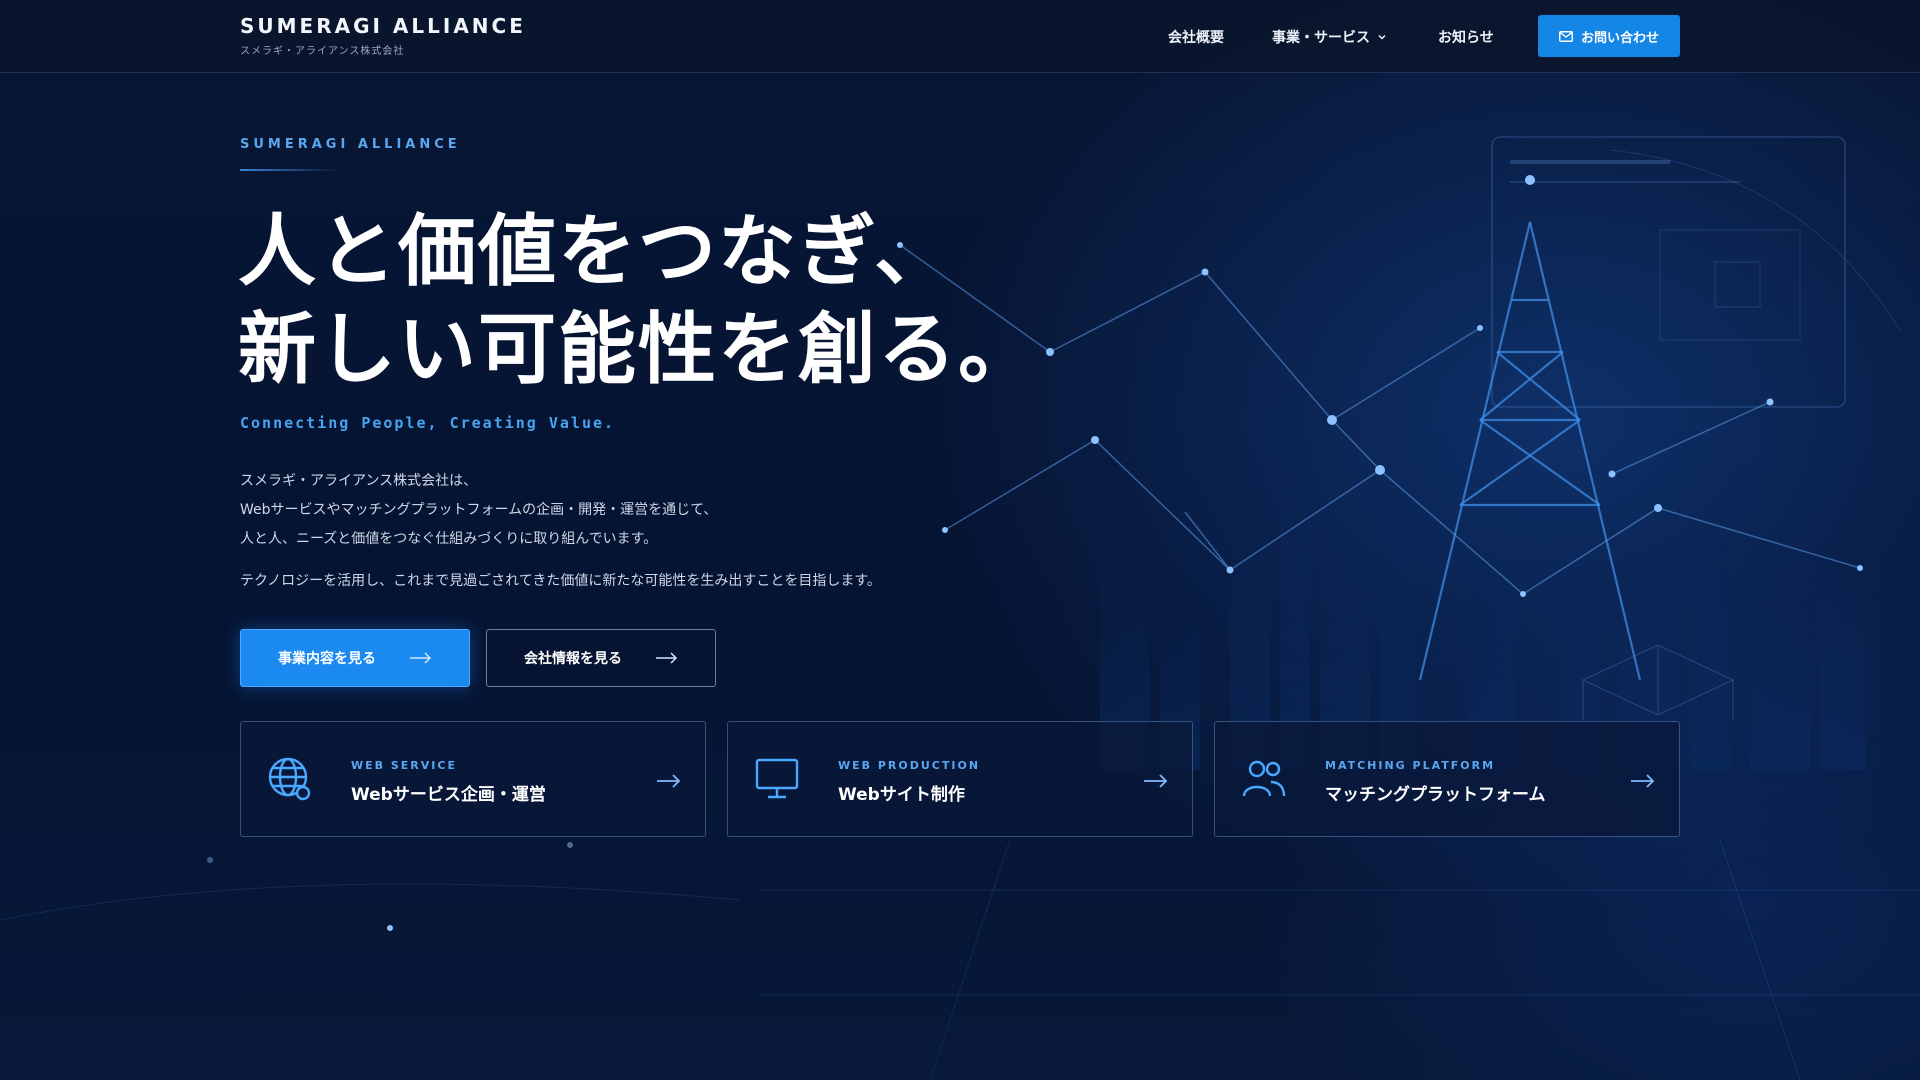  Describe the element at coordinates (290, 170) in the screenshot. I see `eyebrow-divider` at that location.